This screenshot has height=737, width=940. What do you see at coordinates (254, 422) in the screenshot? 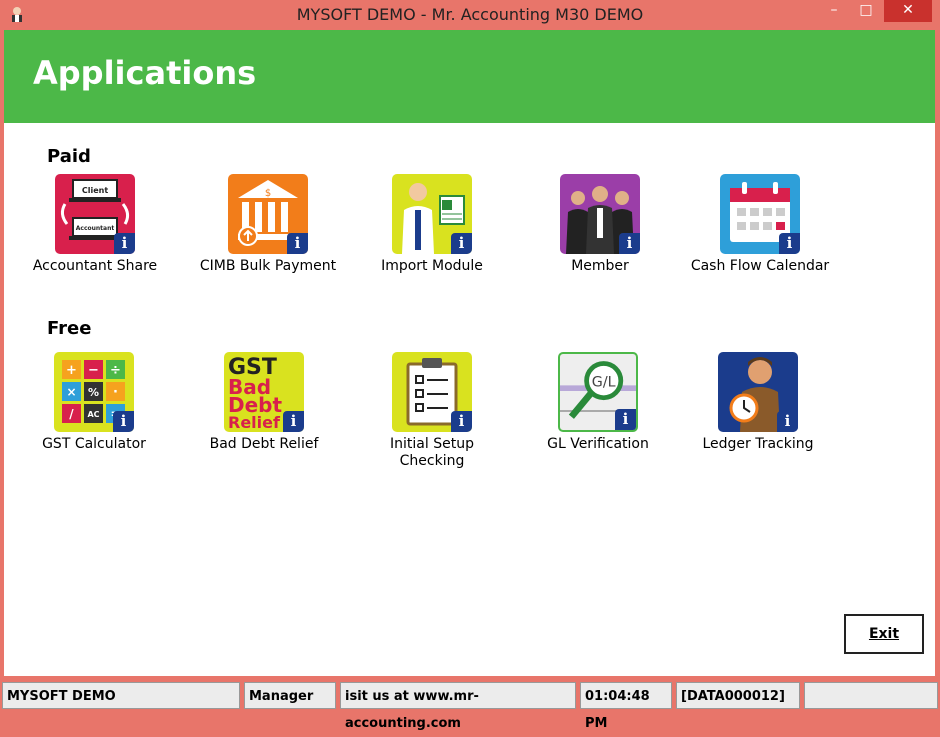
I see `icon-text-relief: Relief` at bounding box center [254, 422].